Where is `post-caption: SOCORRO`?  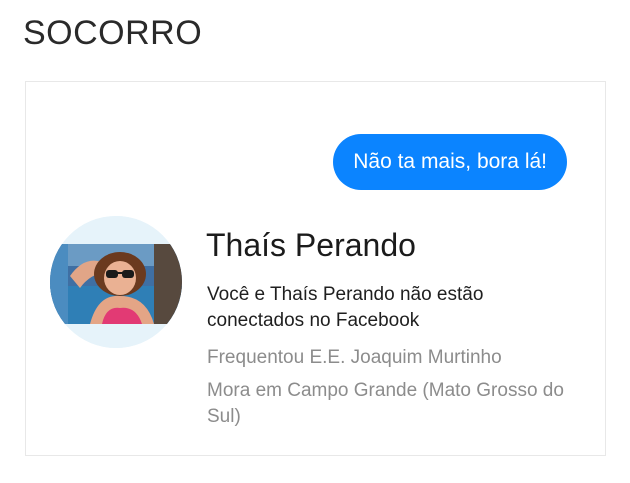
post-caption: SOCORRO is located at coordinates (113, 33).